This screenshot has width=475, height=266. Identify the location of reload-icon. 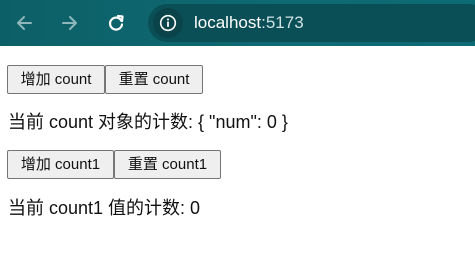
(116, 22).